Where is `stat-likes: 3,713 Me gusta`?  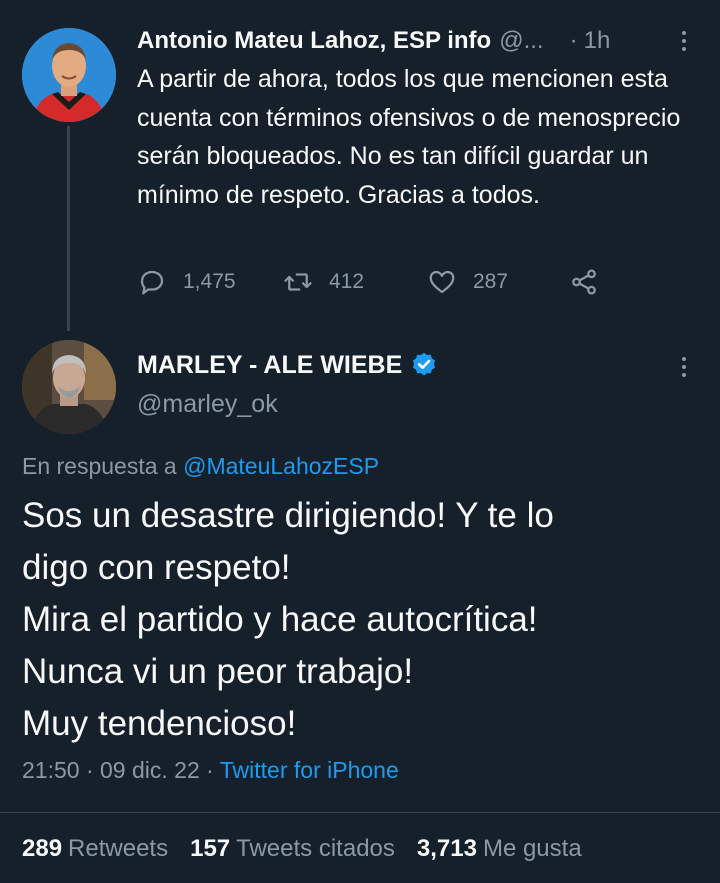 stat-likes: 3,713 Me gusta is located at coordinates (499, 849).